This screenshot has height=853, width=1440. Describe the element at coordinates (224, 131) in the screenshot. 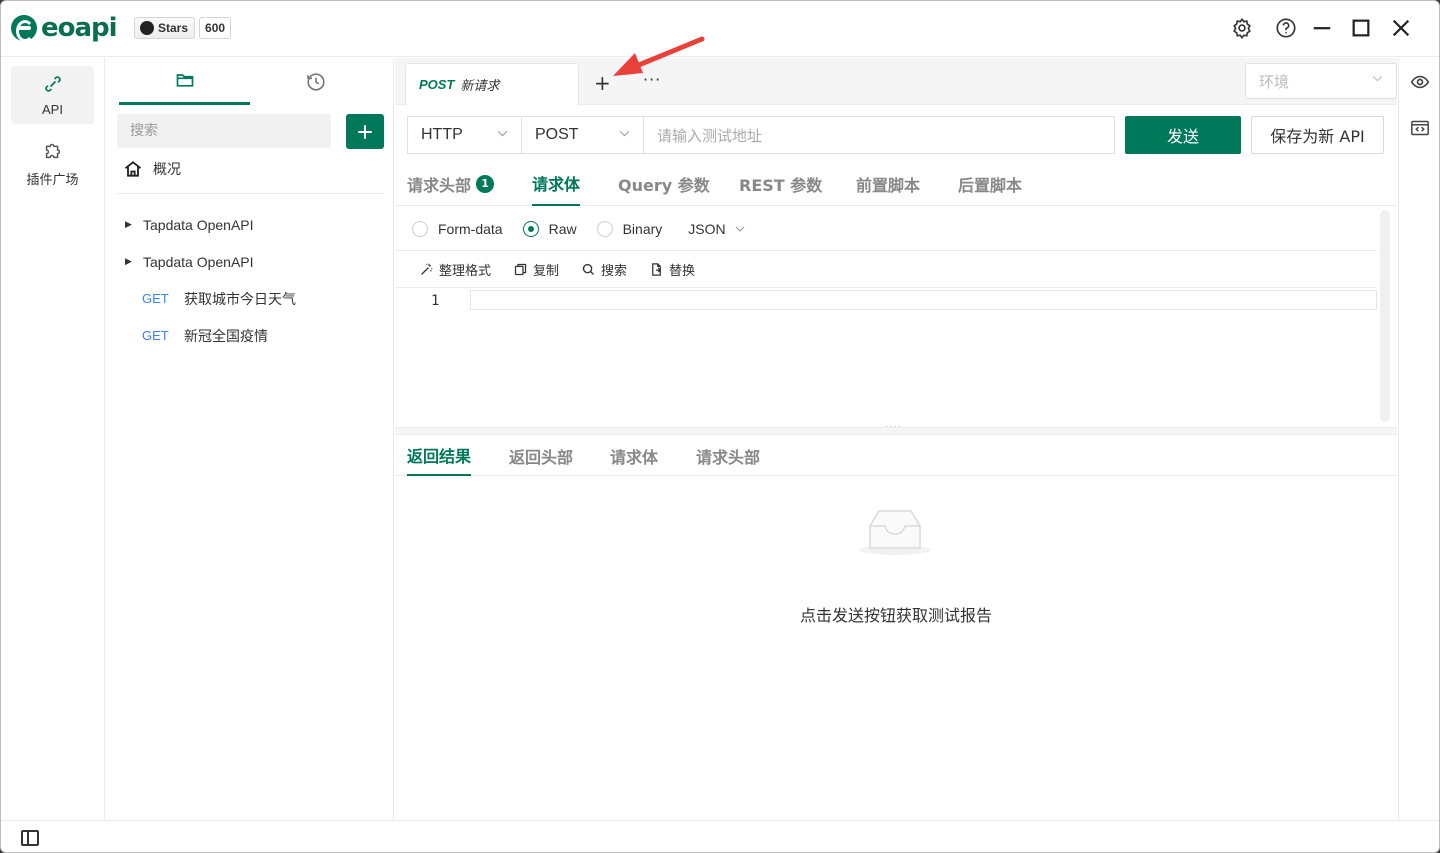

I see `sidebar-search-input: 搜索` at that location.